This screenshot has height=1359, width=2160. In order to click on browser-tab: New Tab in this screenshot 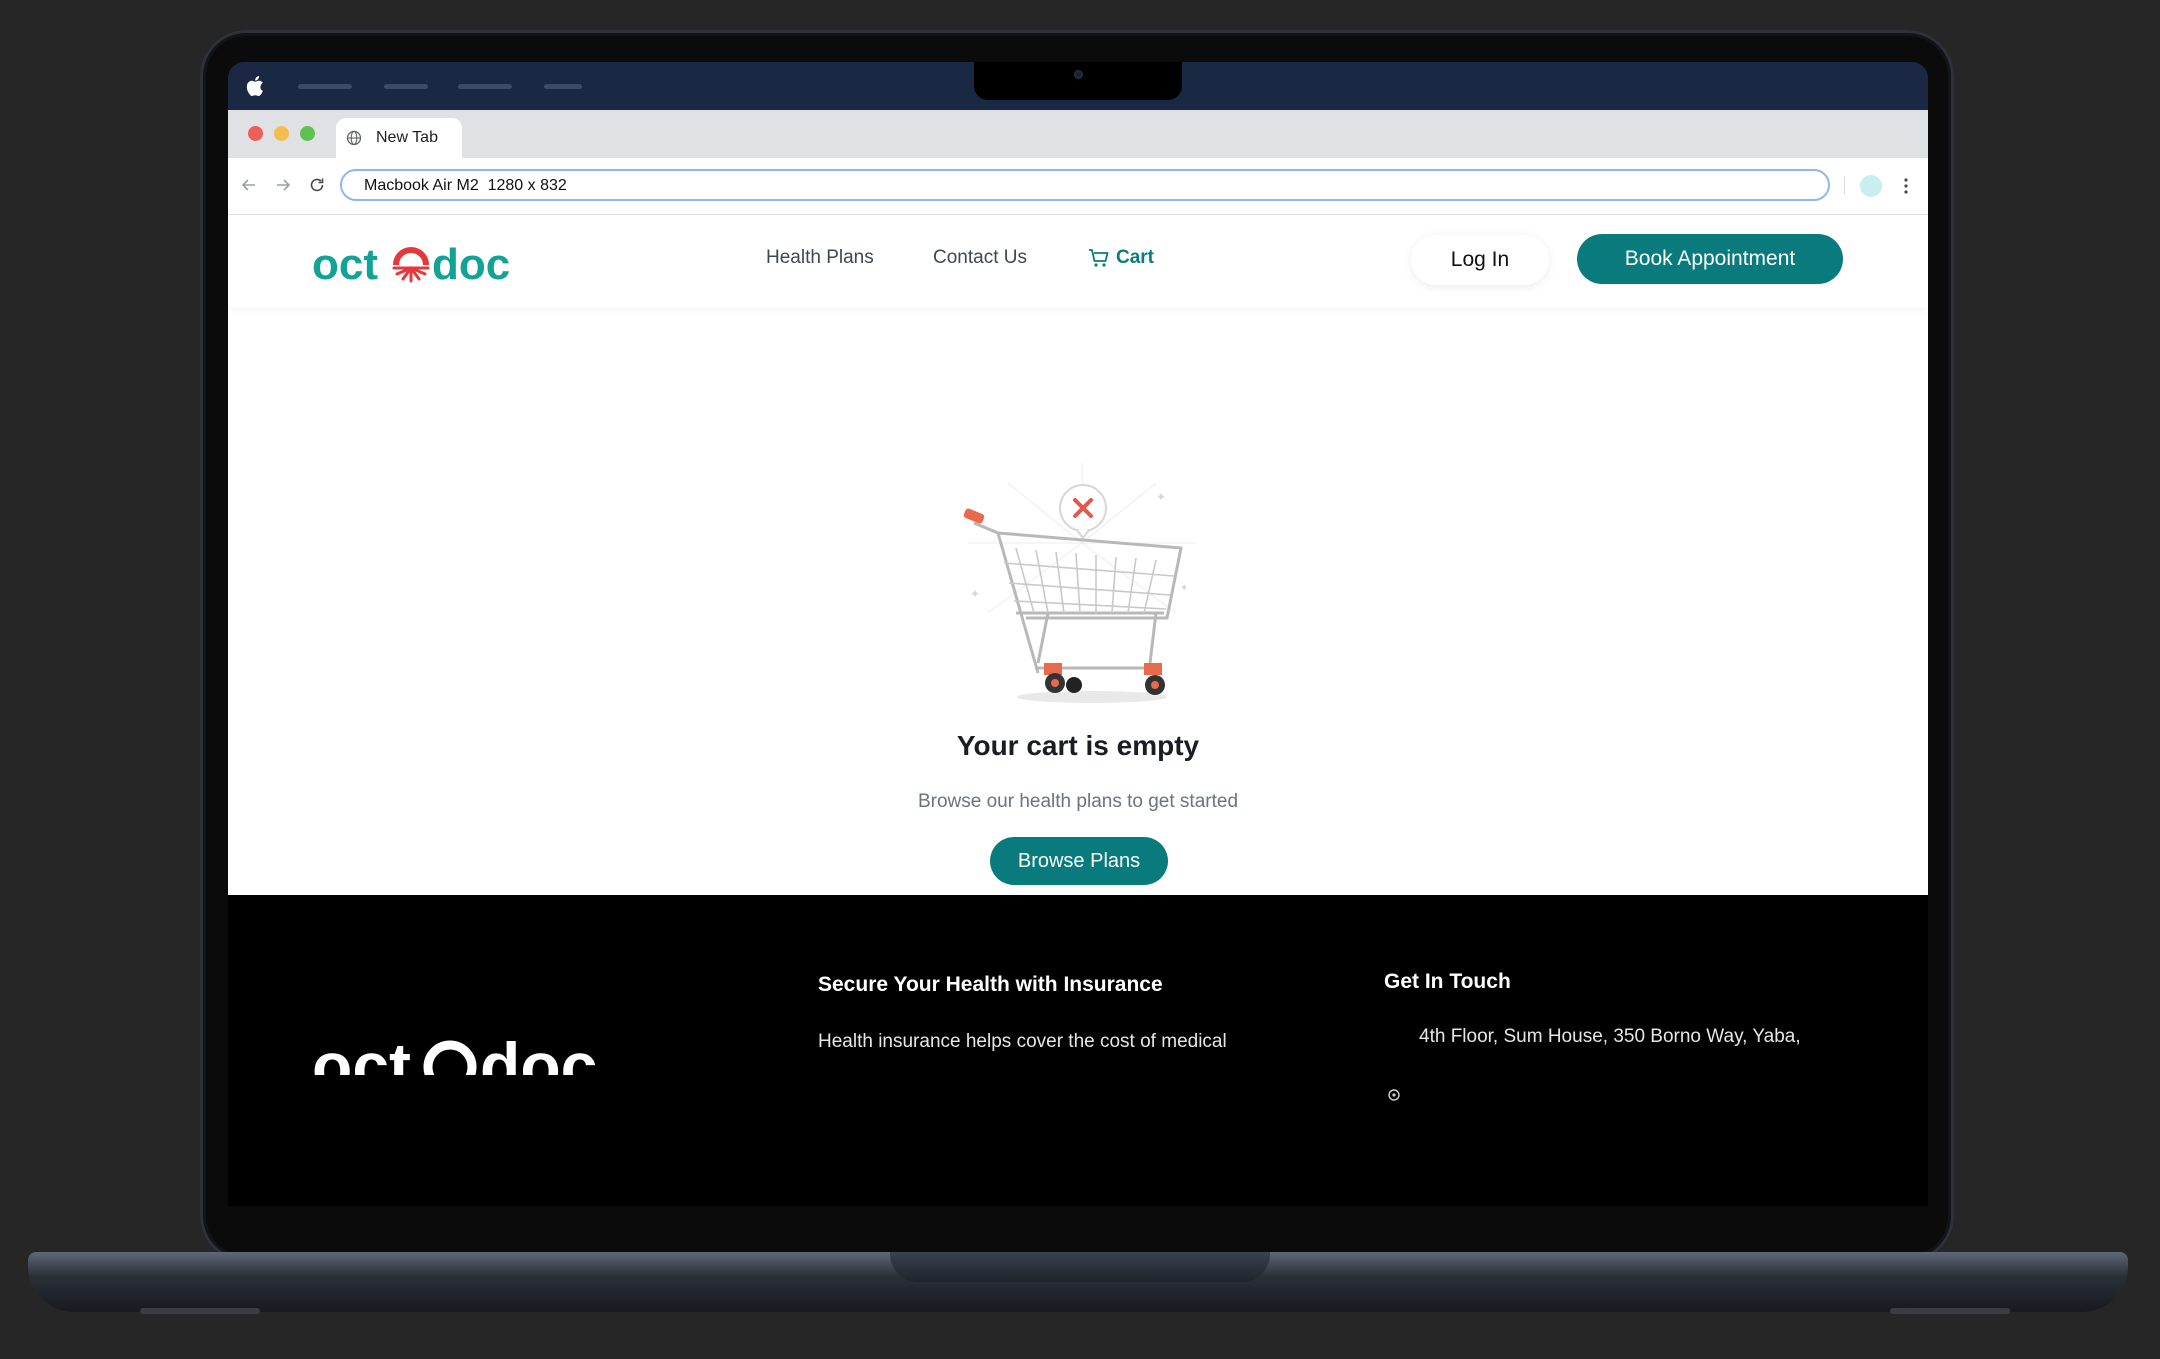, I will do `click(399, 138)`.